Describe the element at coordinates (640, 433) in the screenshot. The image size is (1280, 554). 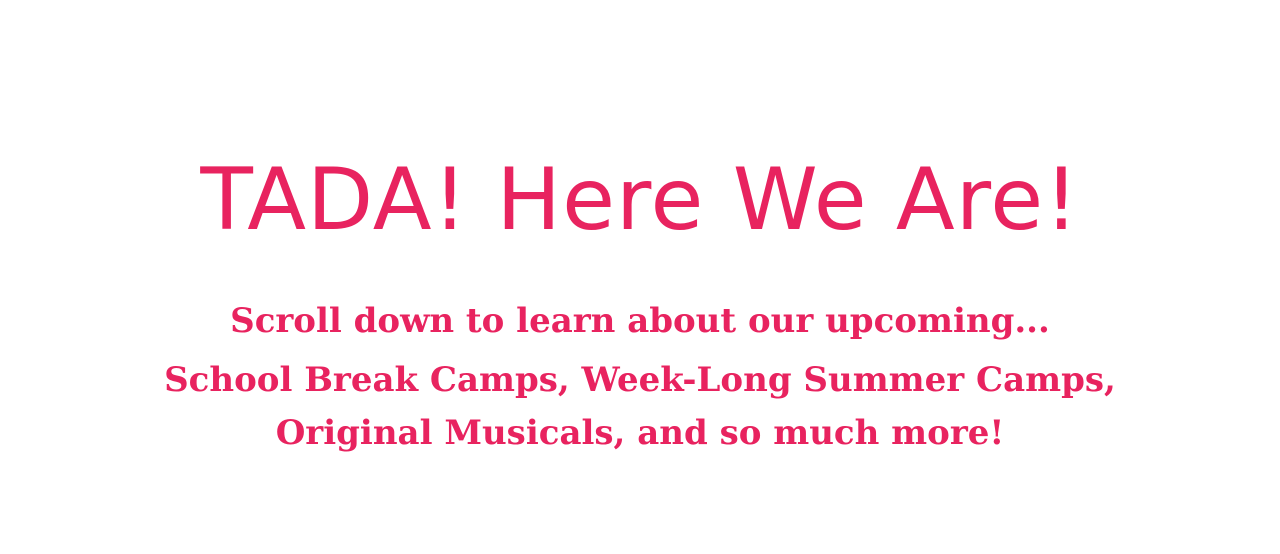
I see `hero-details-line-2: Original Musicals, and so much more!` at that location.